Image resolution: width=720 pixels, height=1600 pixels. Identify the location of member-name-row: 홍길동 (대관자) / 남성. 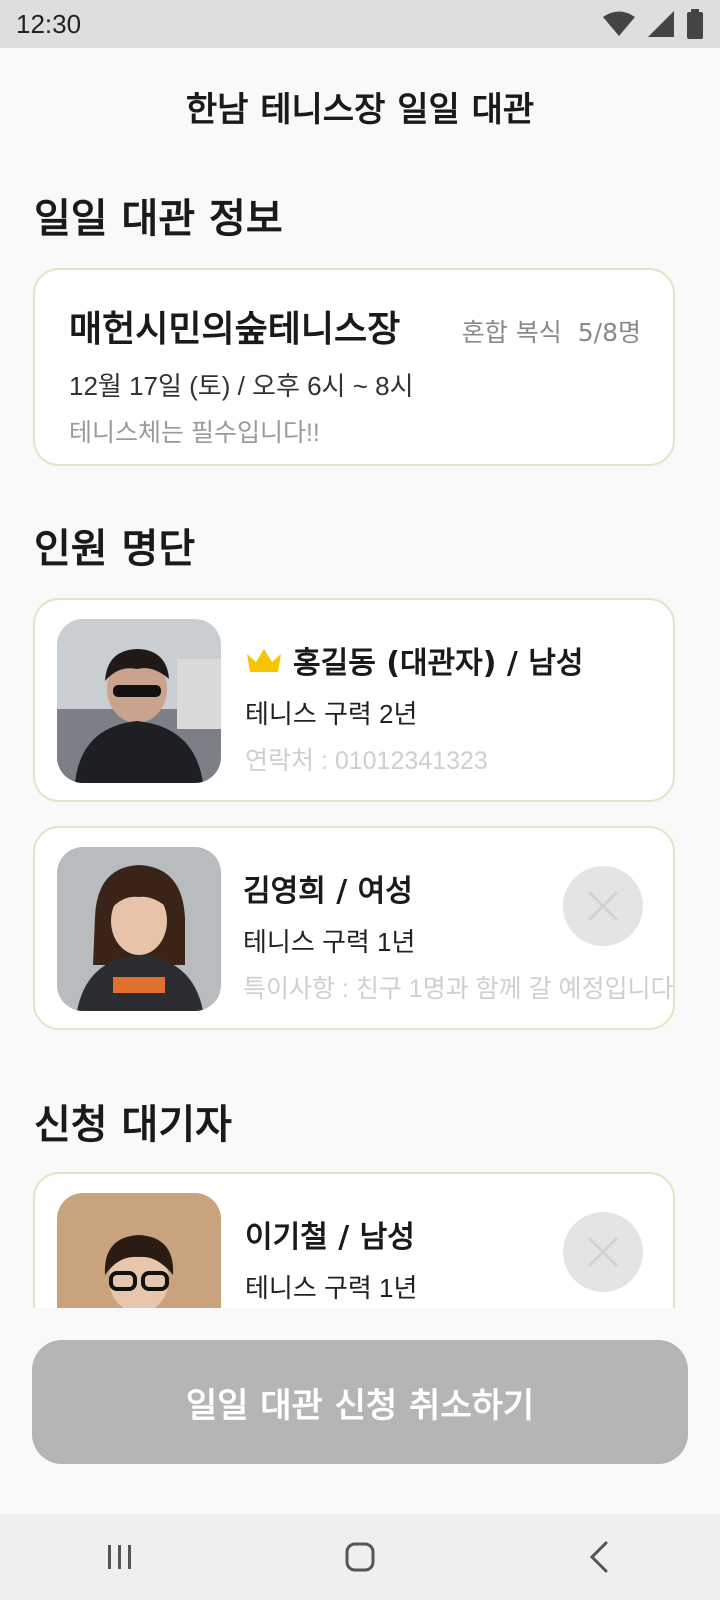
(449, 660).